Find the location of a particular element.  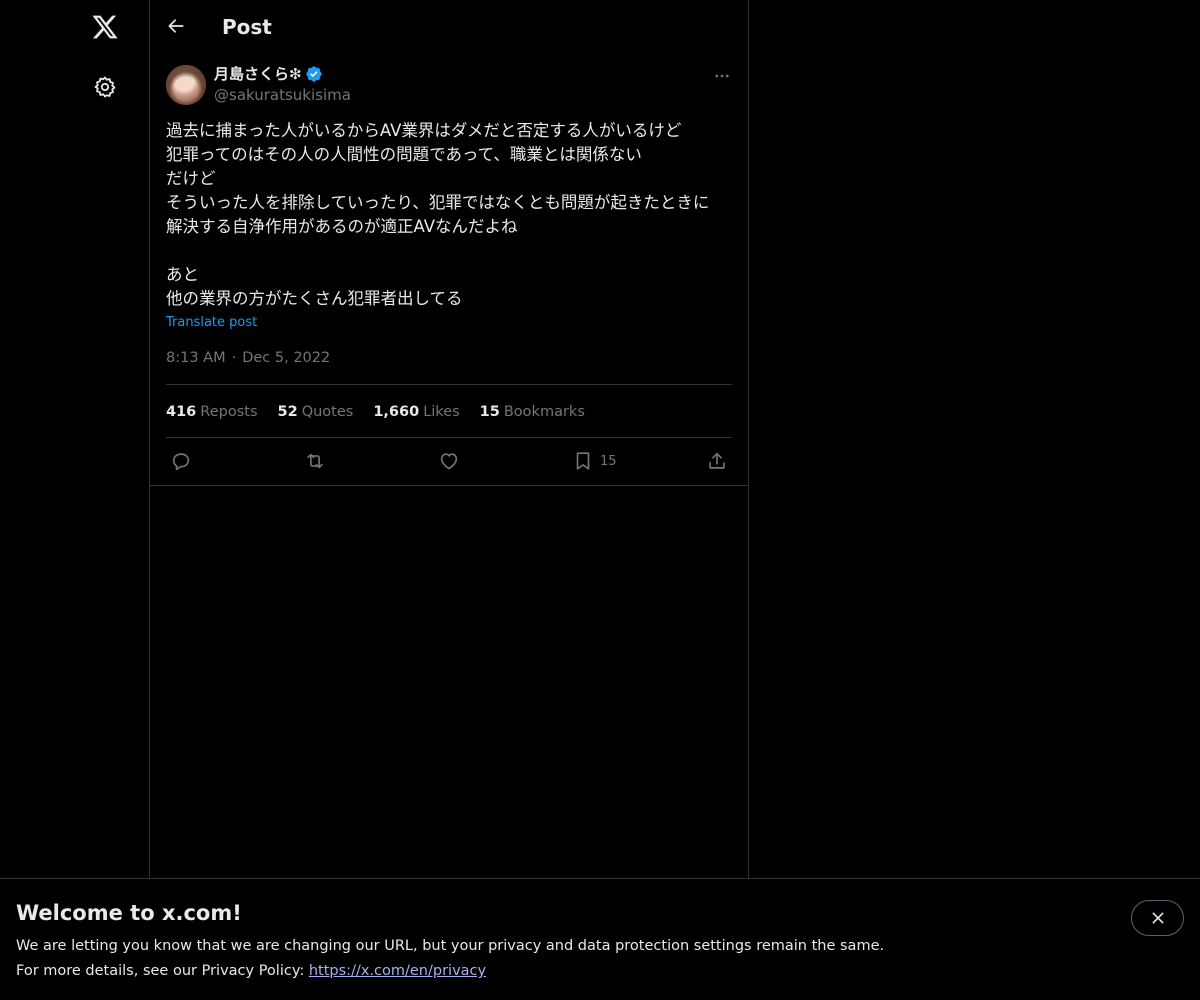

post-time: 8:13 AM is located at coordinates (196, 358).